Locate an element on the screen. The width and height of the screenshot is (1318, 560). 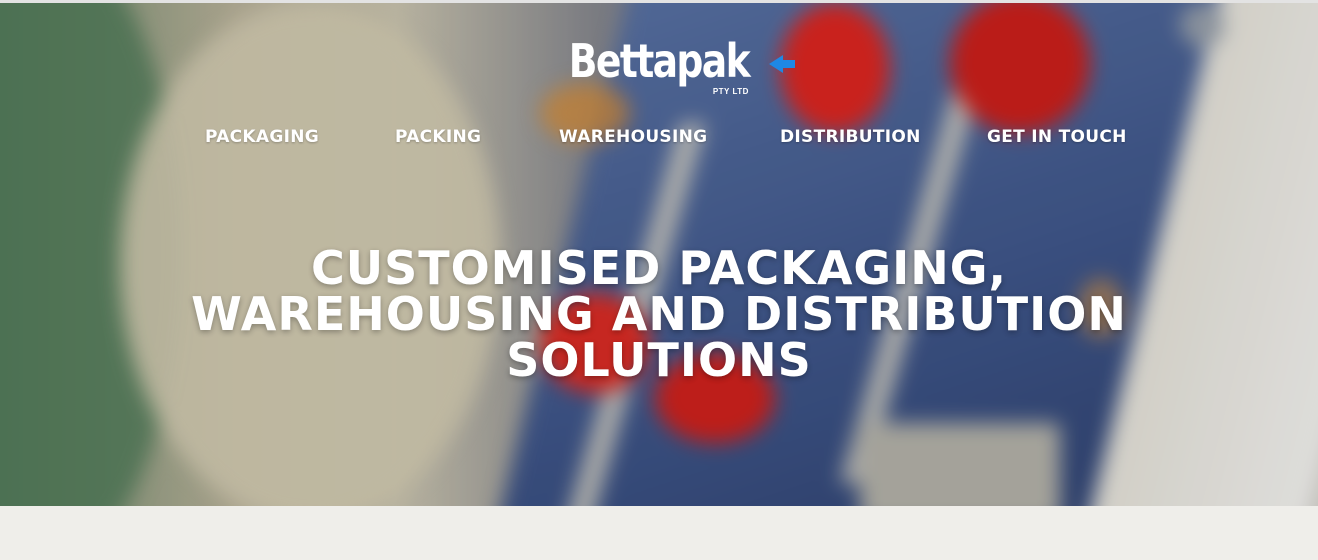
nav-item-packaging: PACKAGING is located at coordinates (262, 137).